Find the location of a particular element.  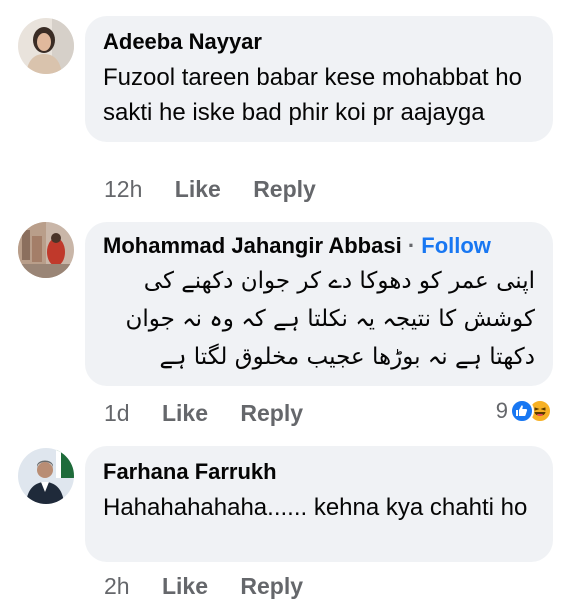

comment-actions: 12h Like Reply is located at coordinates (223, 189).